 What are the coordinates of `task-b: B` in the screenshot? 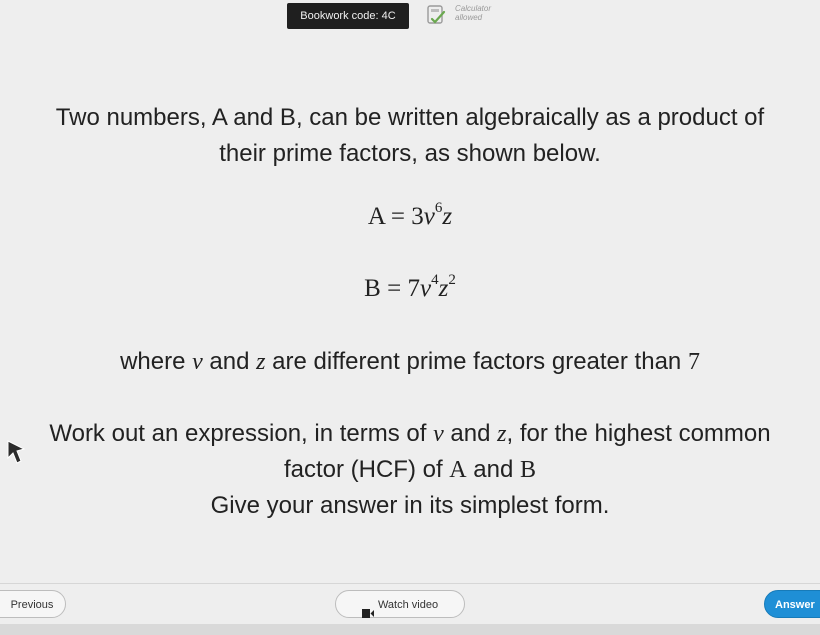 It's located at (528, 470).